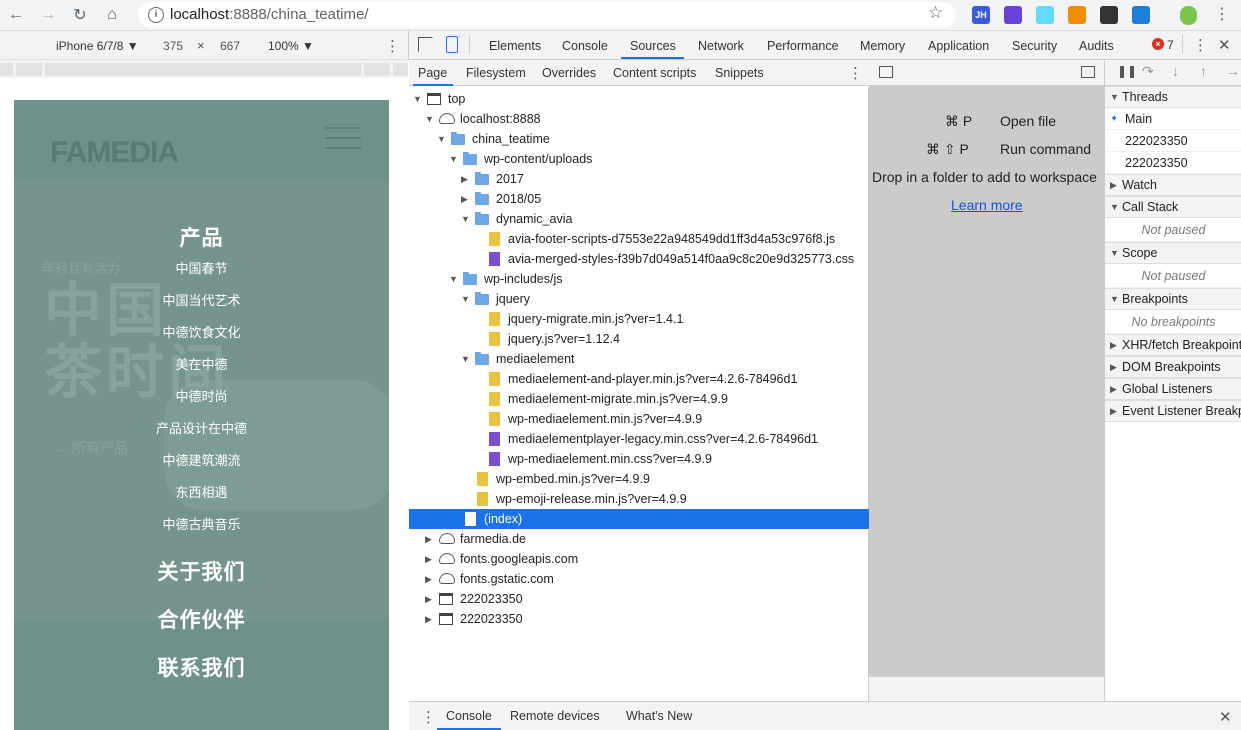  I want to click on tree-item: ▼ wp-content/uploads, so click(639, 159).